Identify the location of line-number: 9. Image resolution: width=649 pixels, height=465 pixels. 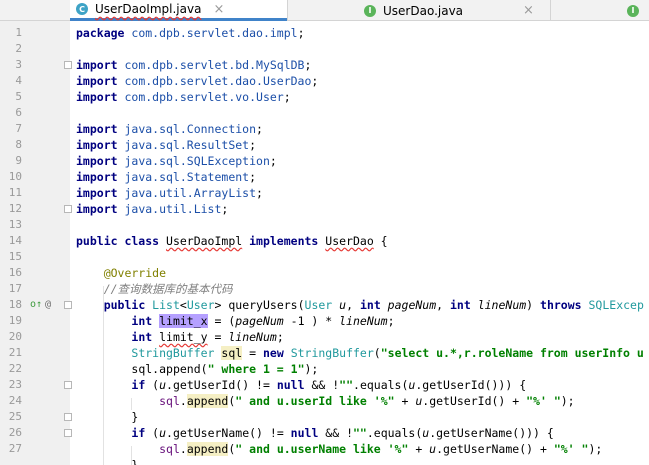
(18, 160).